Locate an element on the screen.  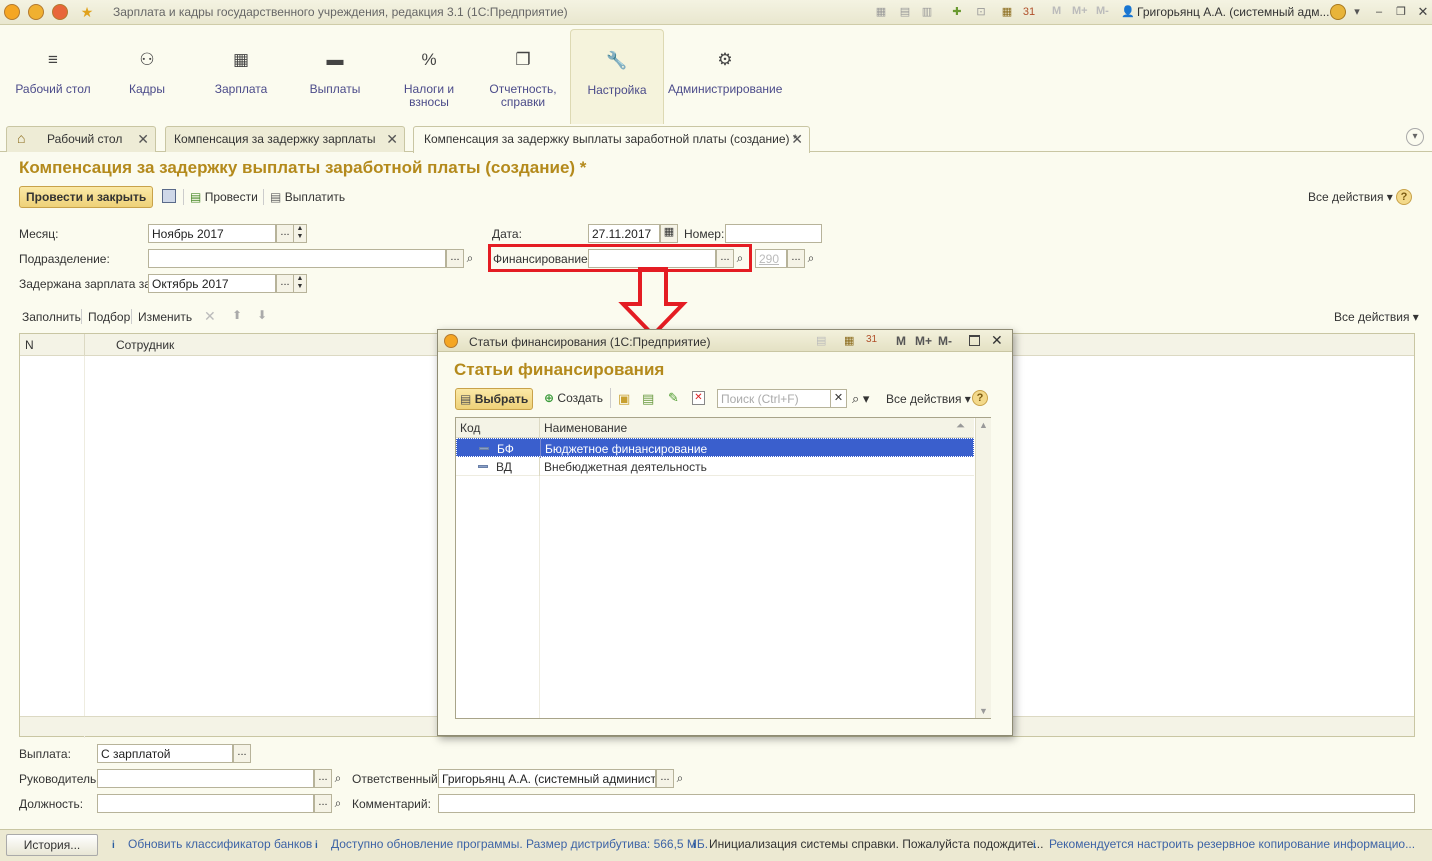
position-field is located at coordinates (205, 803).